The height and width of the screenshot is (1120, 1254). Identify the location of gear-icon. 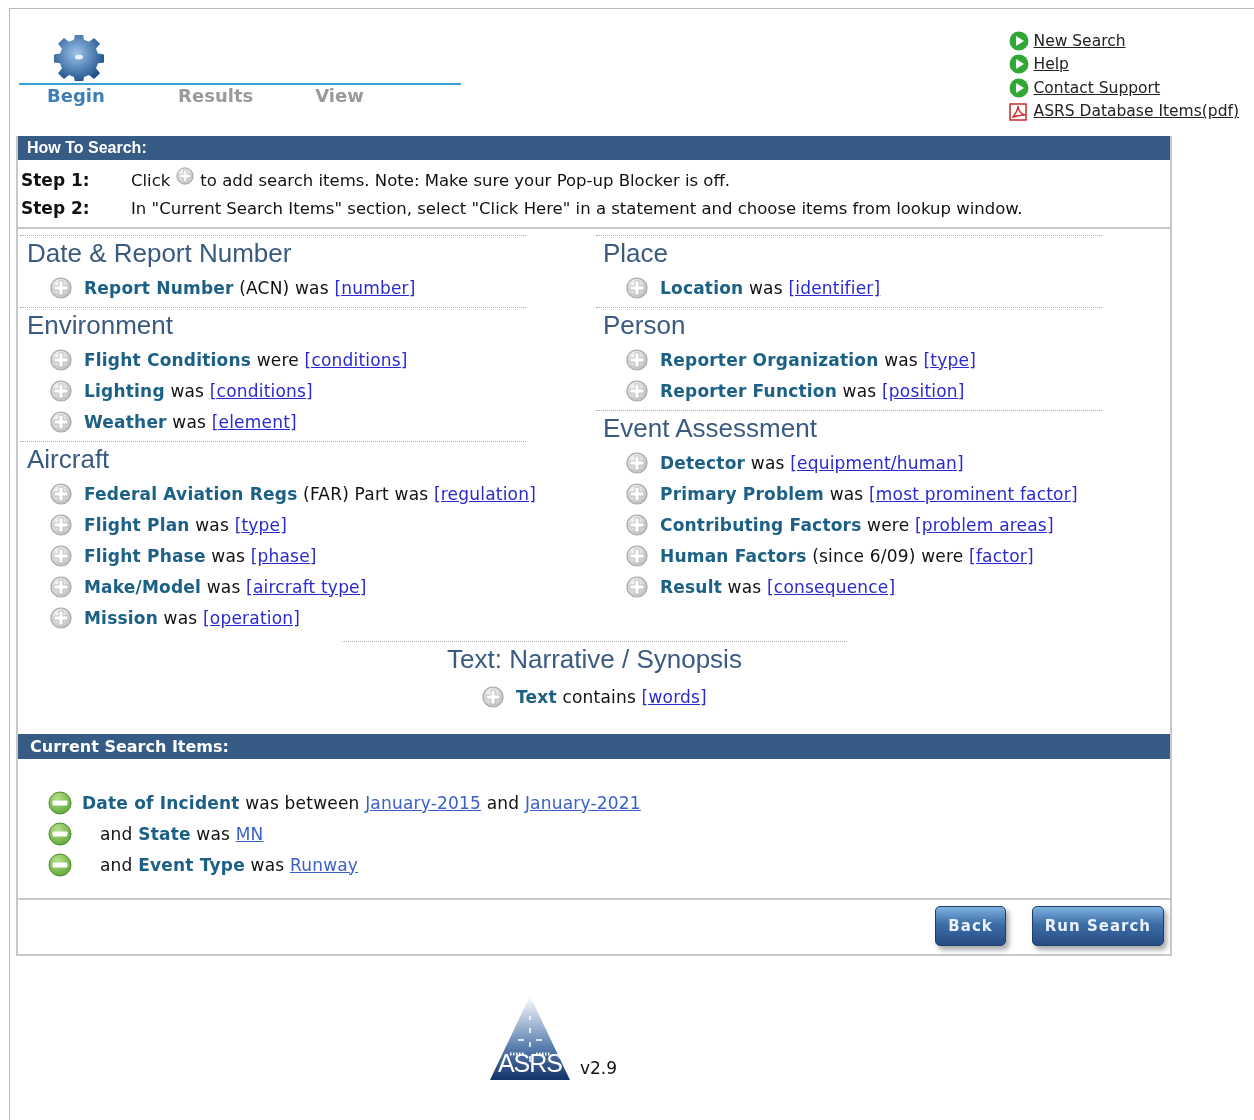
(79, 58).